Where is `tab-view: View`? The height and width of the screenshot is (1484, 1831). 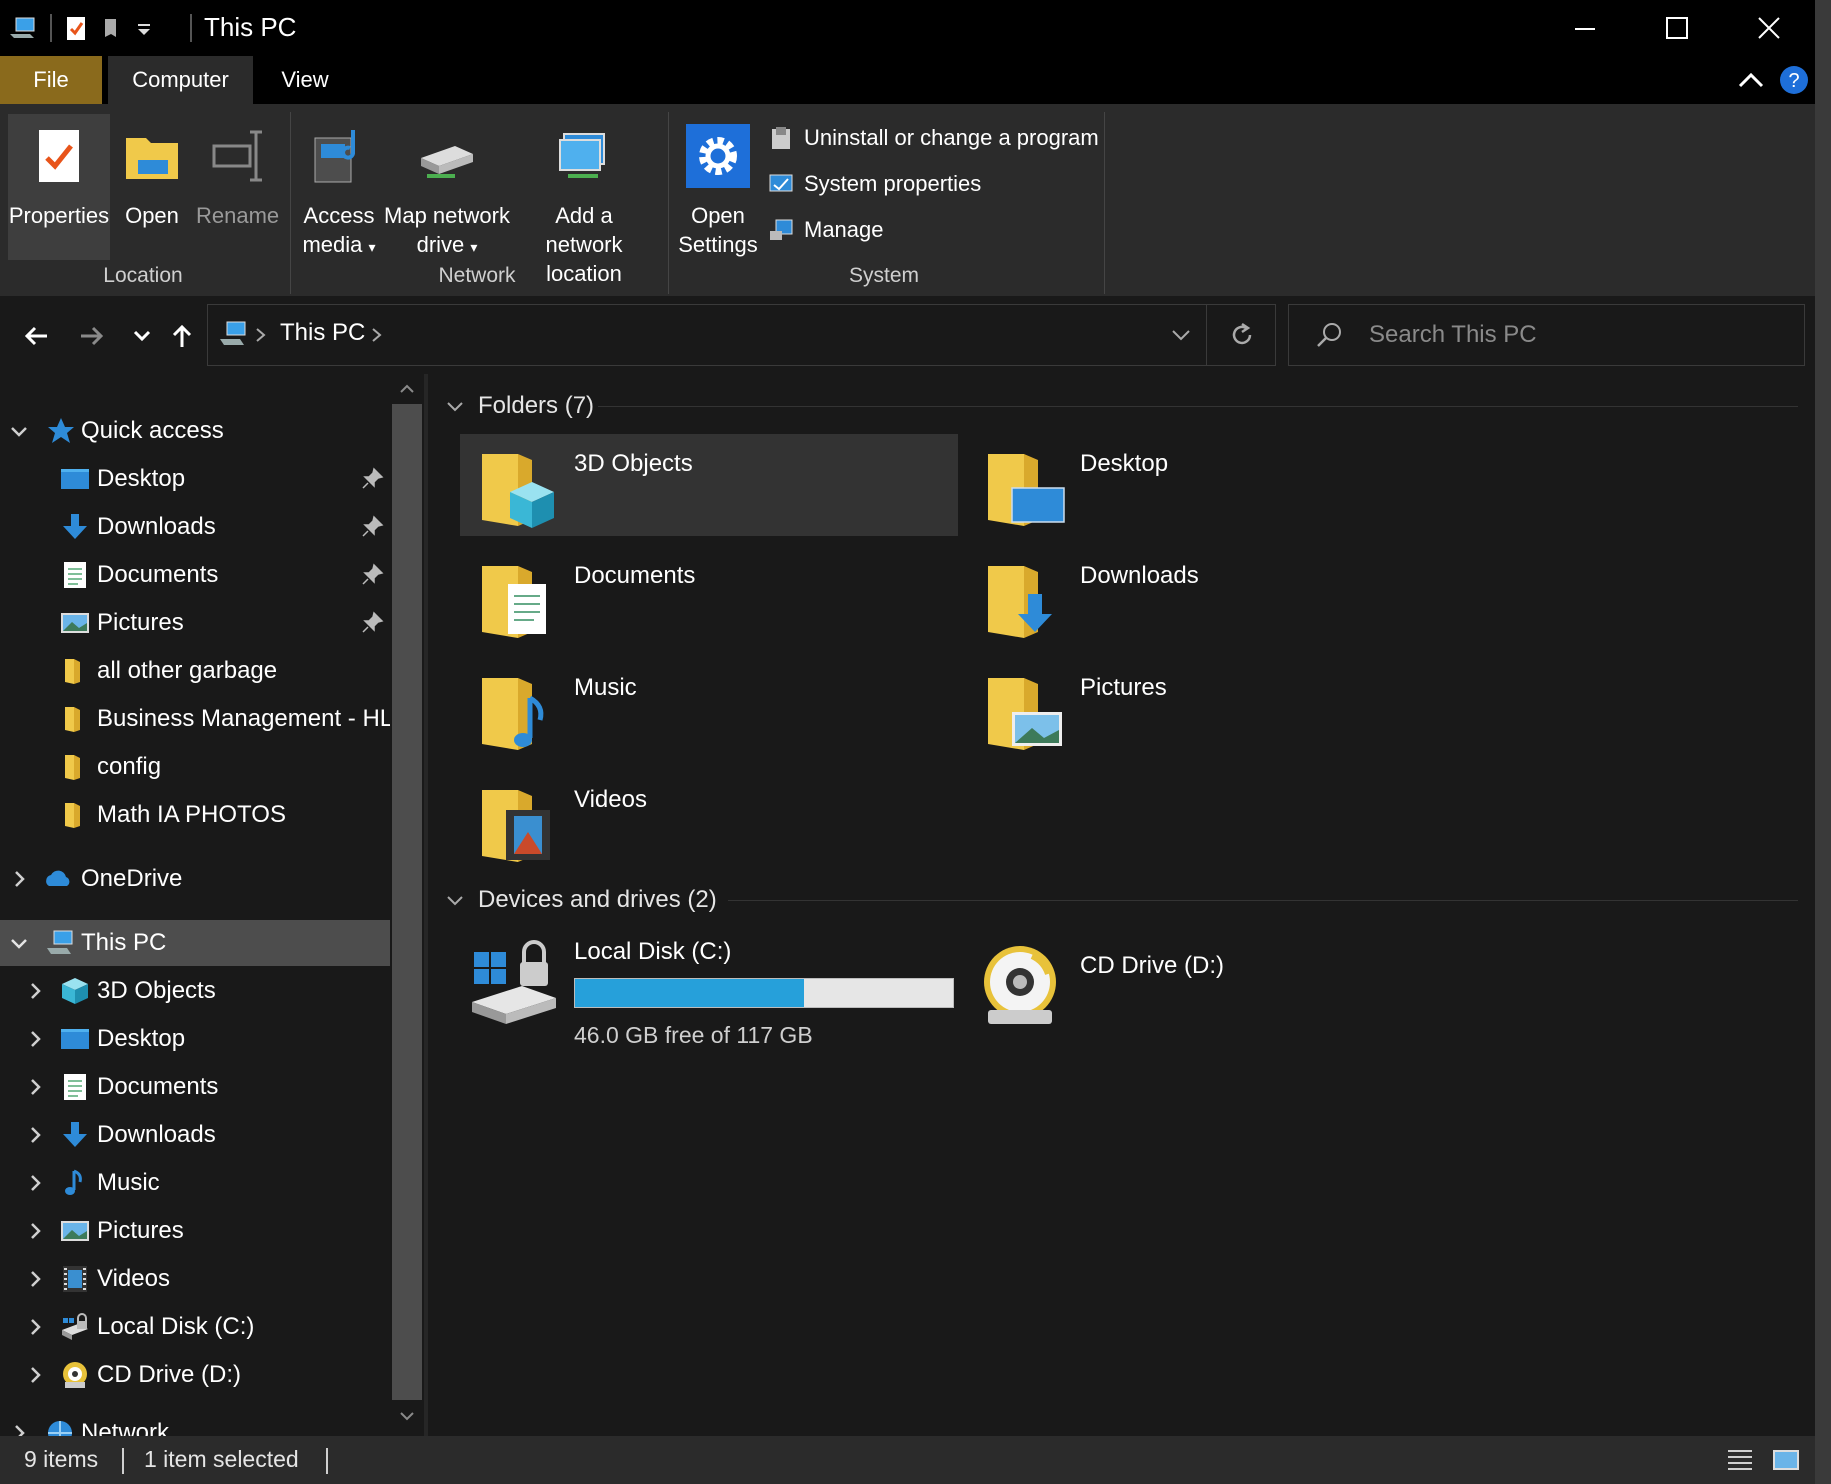
tab-view: View is located at coordinates (305, 80).